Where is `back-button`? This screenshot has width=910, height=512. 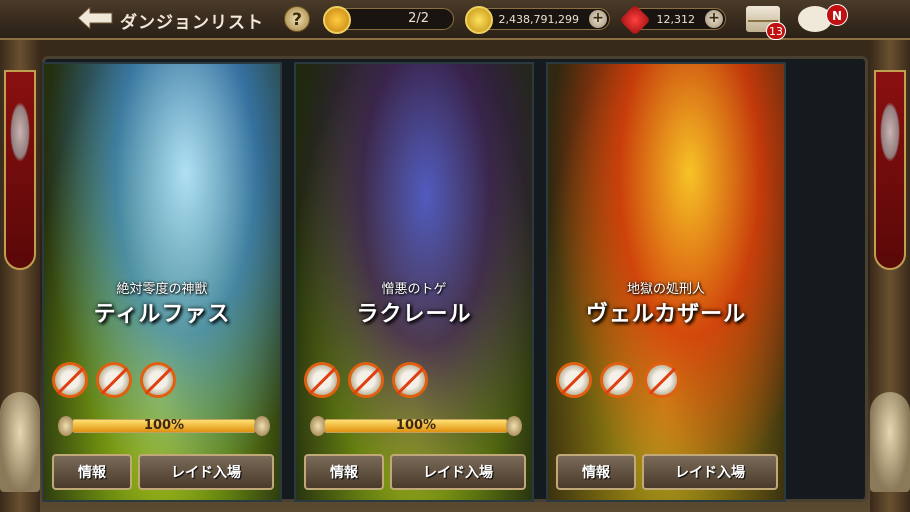 back-button is located at coordinates (96, 18).